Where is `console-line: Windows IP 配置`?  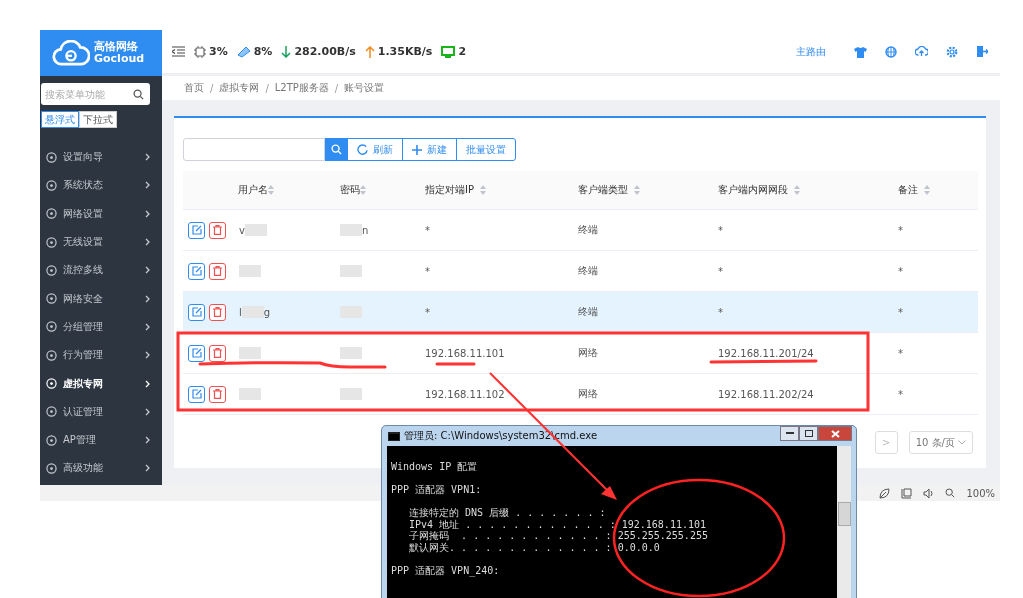
console-line: Windows IP 配置 is located at coordinates (435, 467).